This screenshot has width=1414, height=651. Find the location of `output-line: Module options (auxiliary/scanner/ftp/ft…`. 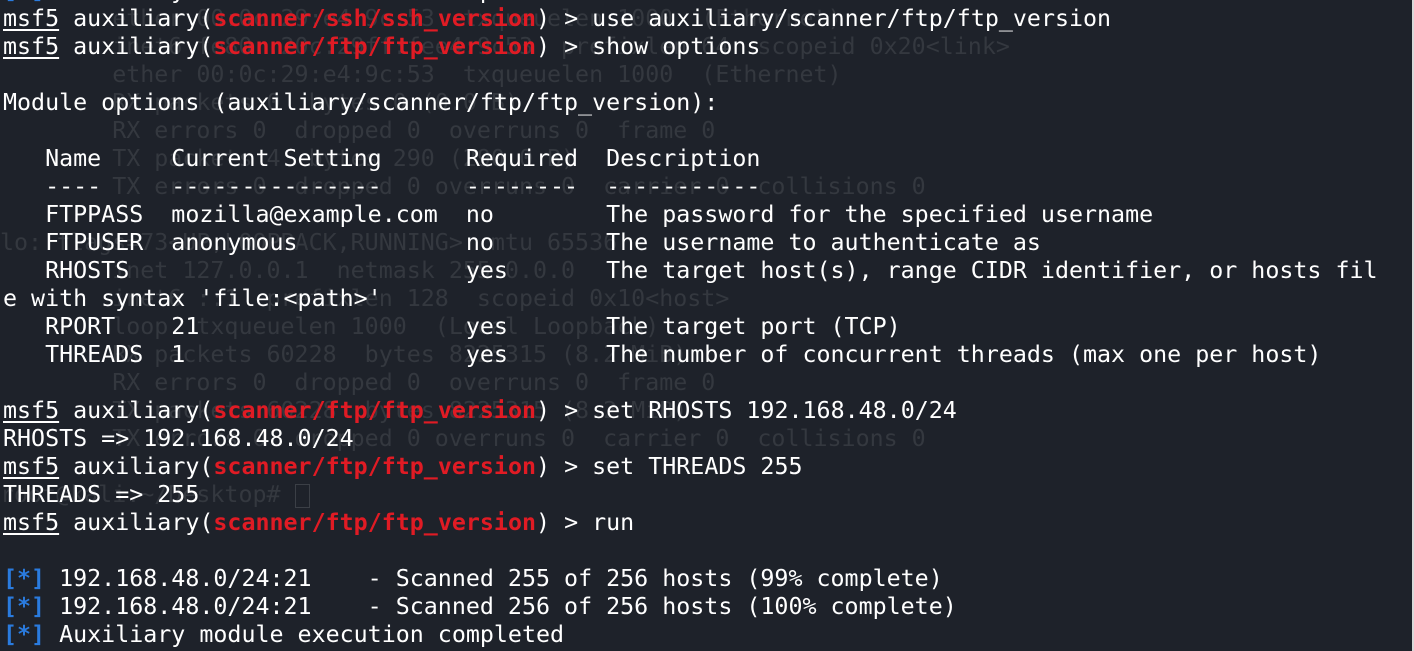

output-line: Module options (auxiliary/scanner/ftp/ft… is located at coordinates (361, 102).